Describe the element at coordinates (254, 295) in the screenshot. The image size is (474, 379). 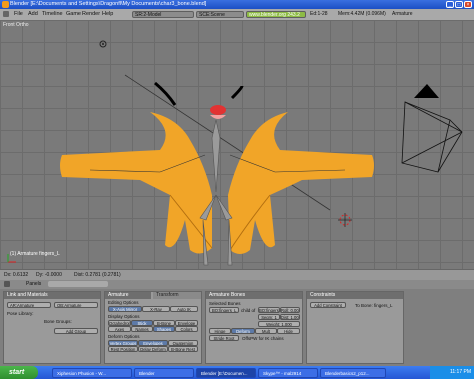
I see `panel-bones-title: Armature Bones` at that location.